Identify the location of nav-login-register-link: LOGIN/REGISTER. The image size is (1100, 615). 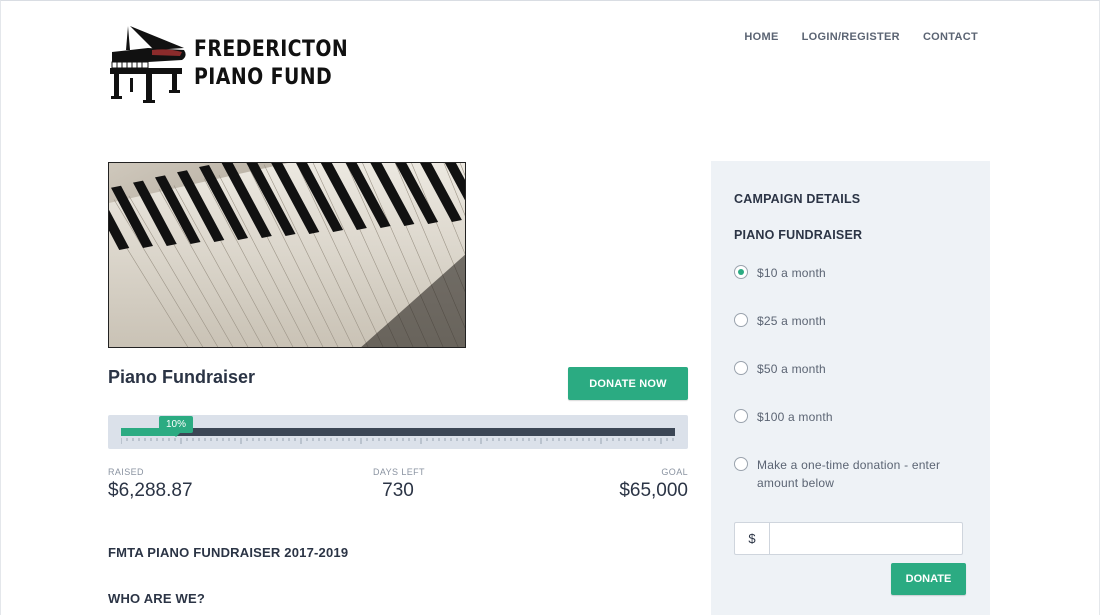
(851, 37).